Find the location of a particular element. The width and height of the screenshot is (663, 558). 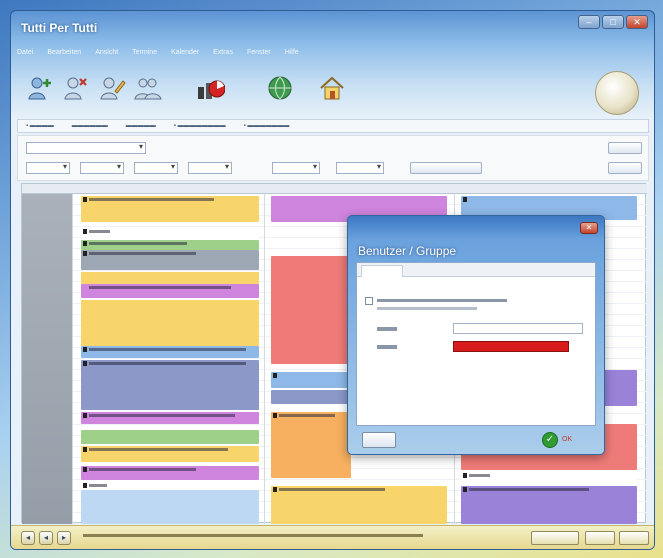

status-bar: ◂ ◂ ▸ is located at coordinates (332, 537).